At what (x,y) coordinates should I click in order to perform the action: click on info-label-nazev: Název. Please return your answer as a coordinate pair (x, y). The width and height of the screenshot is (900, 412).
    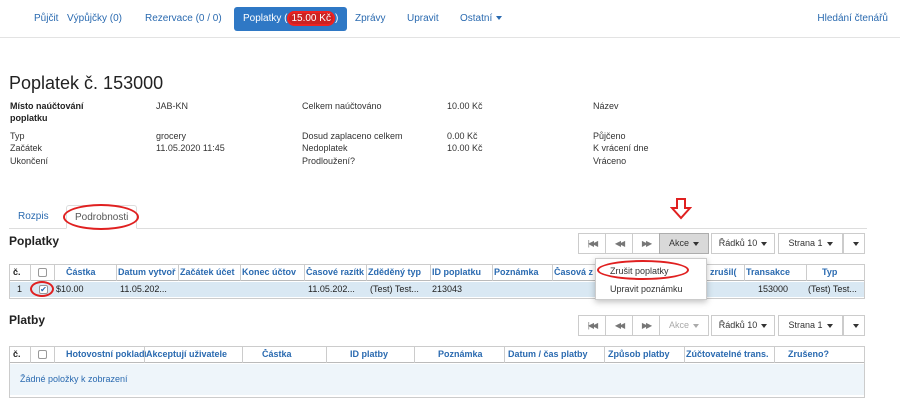
    Looking at the image, I should click on (606, 106).